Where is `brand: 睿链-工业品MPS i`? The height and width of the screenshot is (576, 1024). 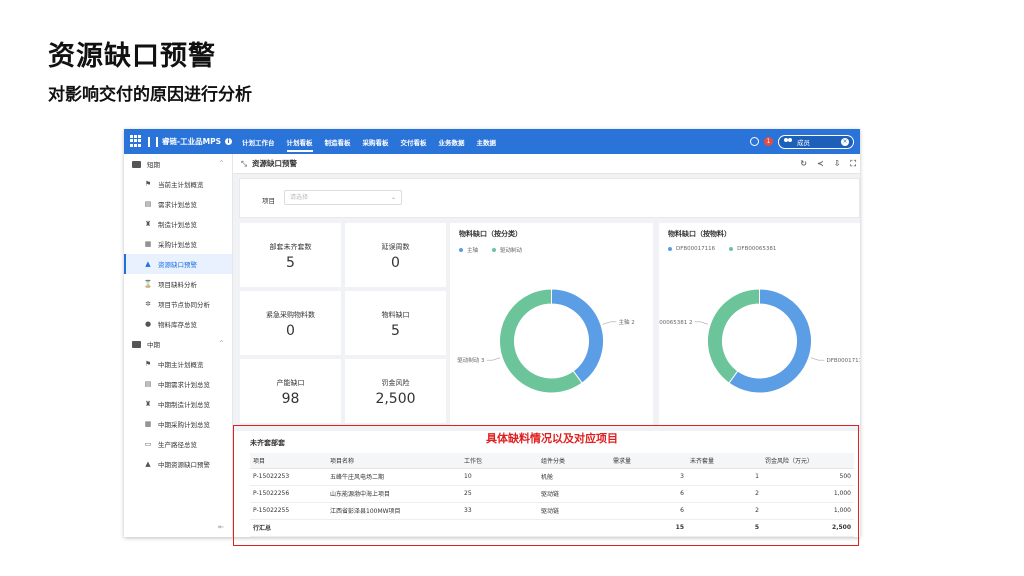
brand: 睿链-工业品MPS i is located at coordinates (190, 141).